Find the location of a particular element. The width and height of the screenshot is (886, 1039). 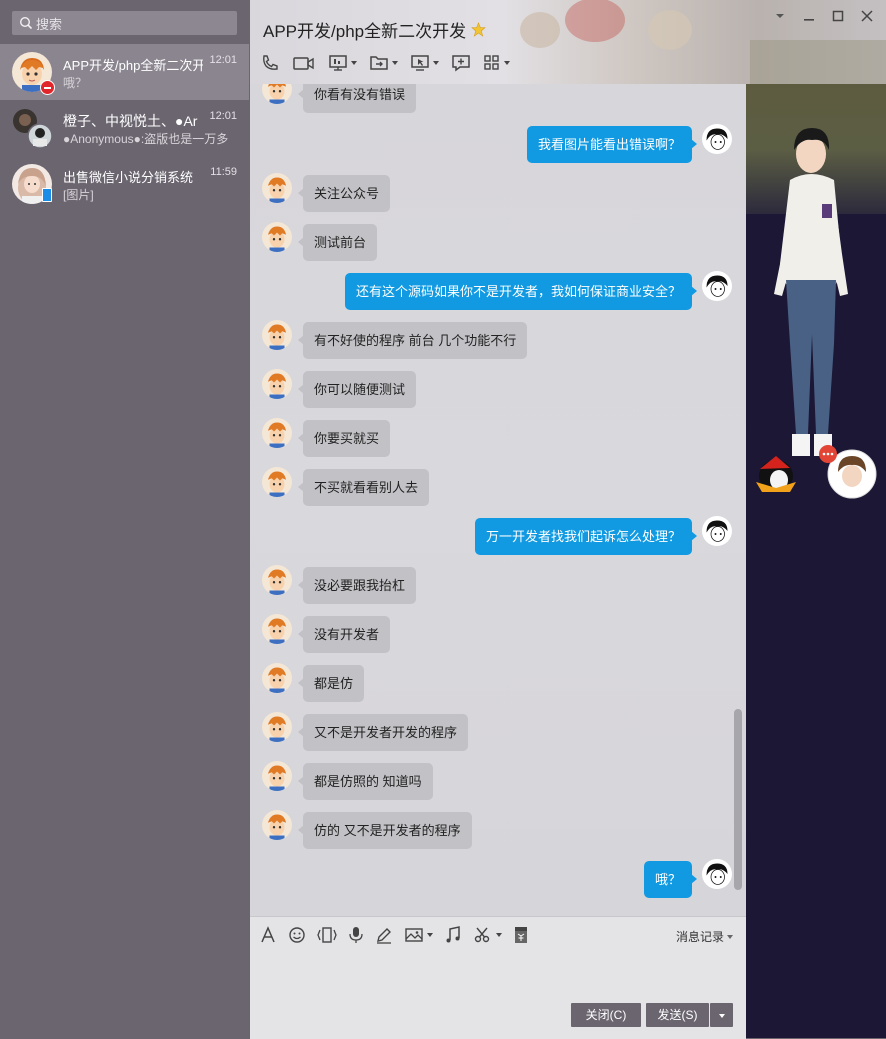

message-bubble: 又不是开发者开发的程序 is located at coordinates (383, 732).